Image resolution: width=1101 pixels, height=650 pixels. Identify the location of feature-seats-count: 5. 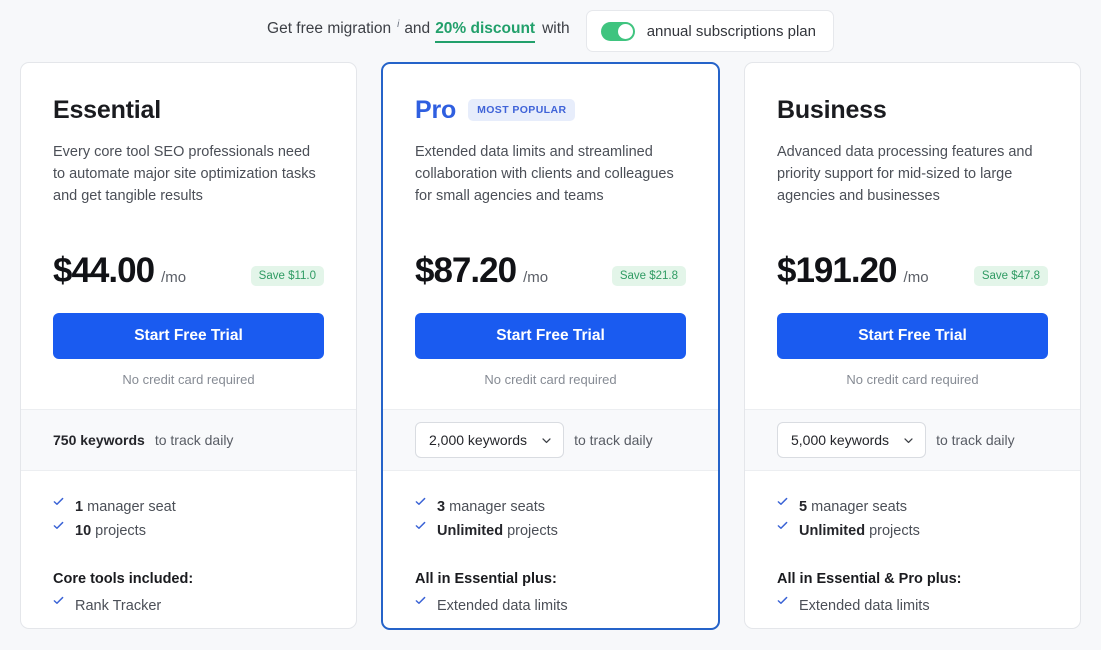
(803, 507).